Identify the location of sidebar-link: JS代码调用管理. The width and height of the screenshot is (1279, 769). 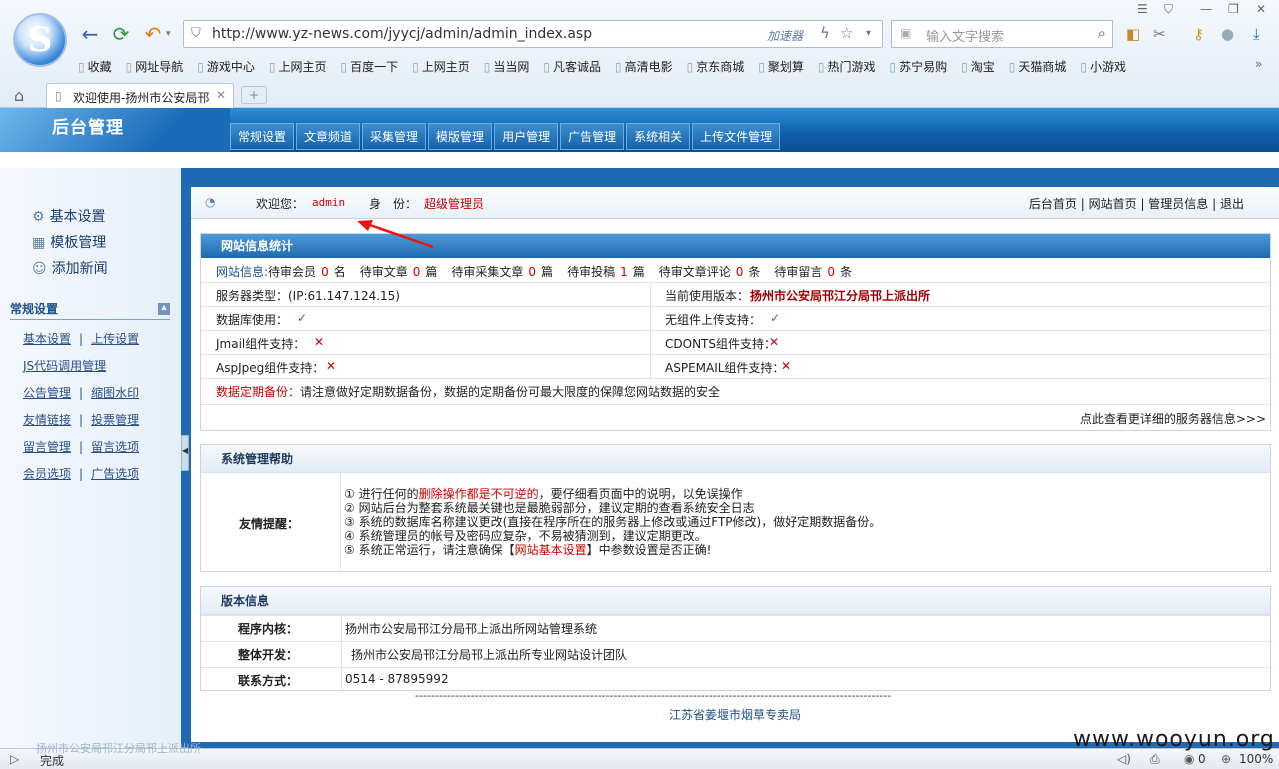
(64, 366).